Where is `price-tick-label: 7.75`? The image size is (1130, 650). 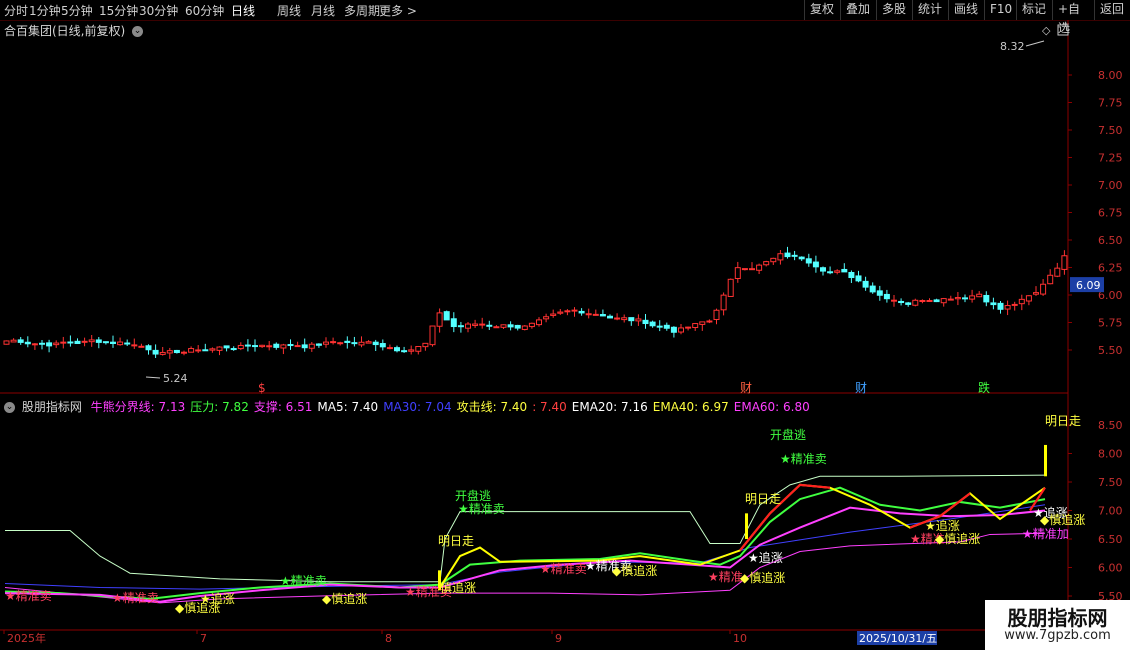
price-tick-label: 7.75 is located at coordinates (1110, 103).